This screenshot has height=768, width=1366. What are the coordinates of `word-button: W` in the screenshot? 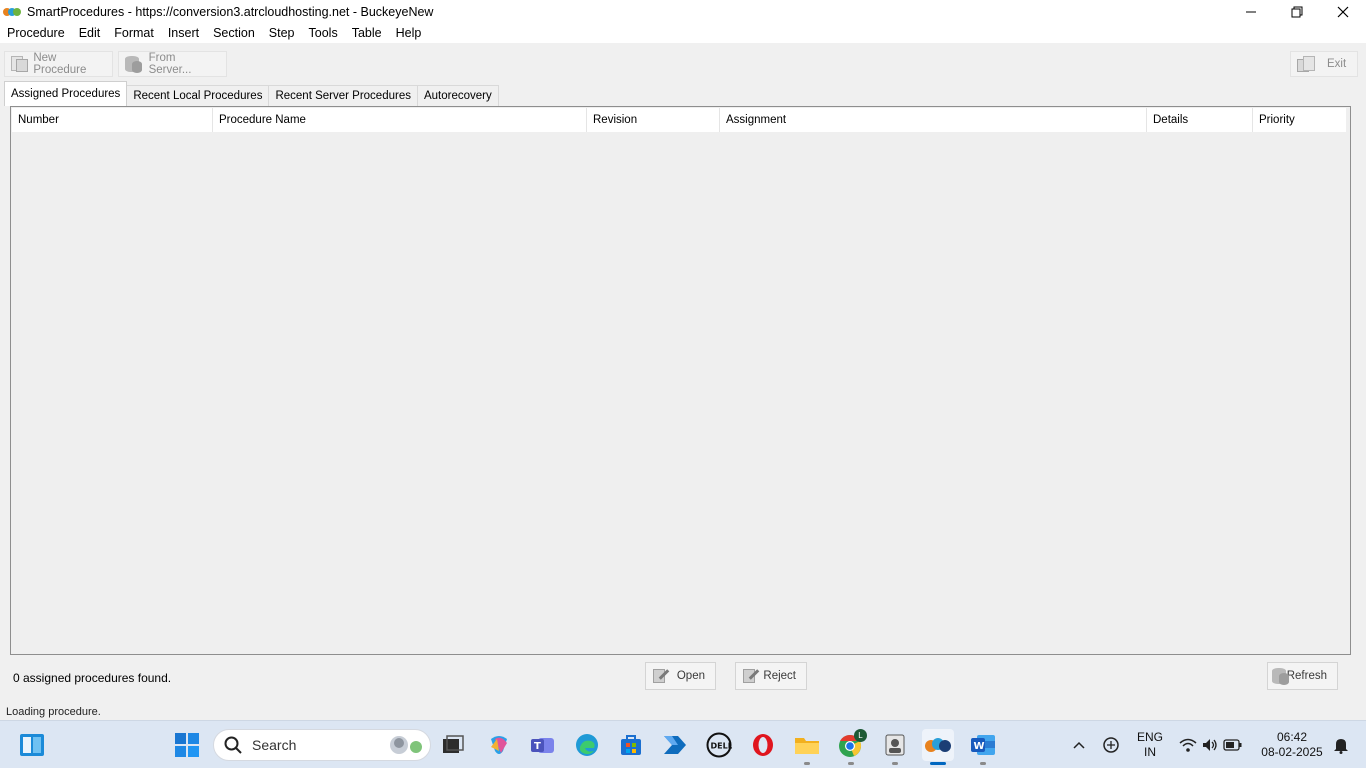 It's located at (983, 747).